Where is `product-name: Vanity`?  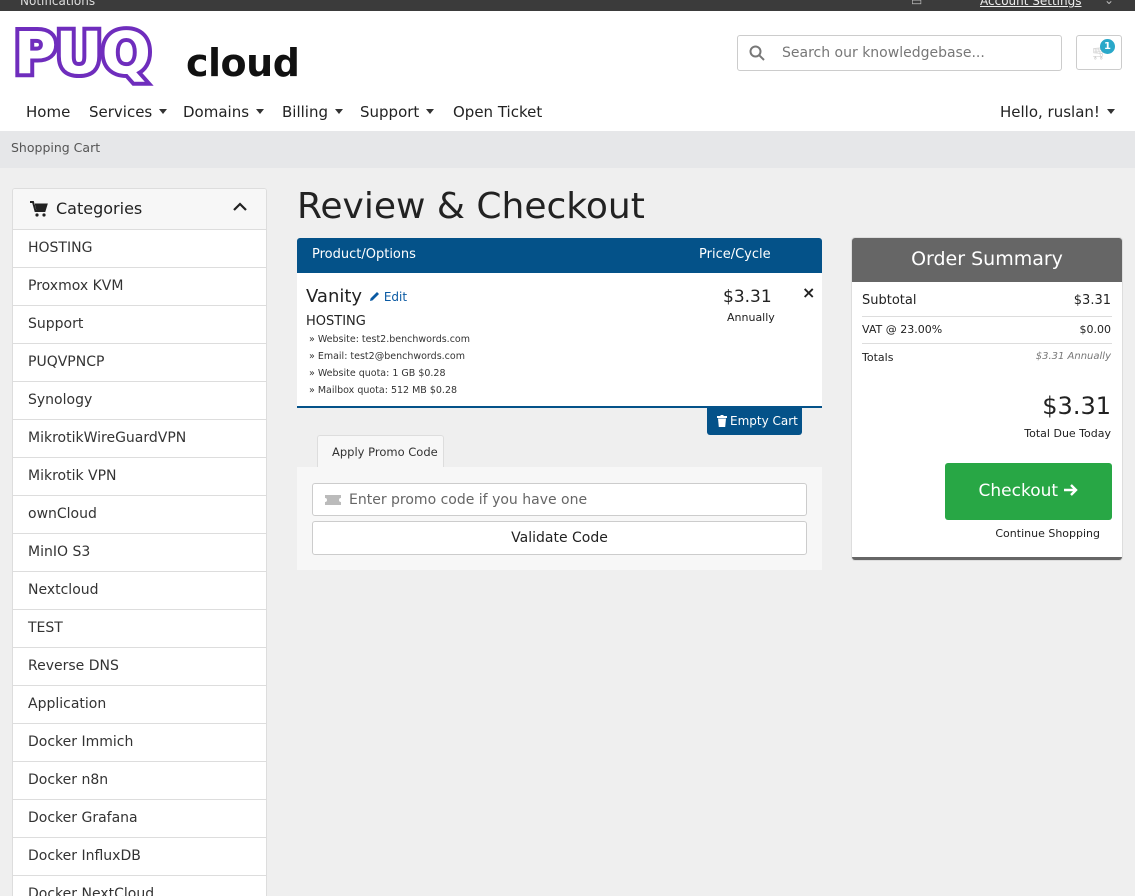 product-name: Vanity is located at coordinates (334, 296).